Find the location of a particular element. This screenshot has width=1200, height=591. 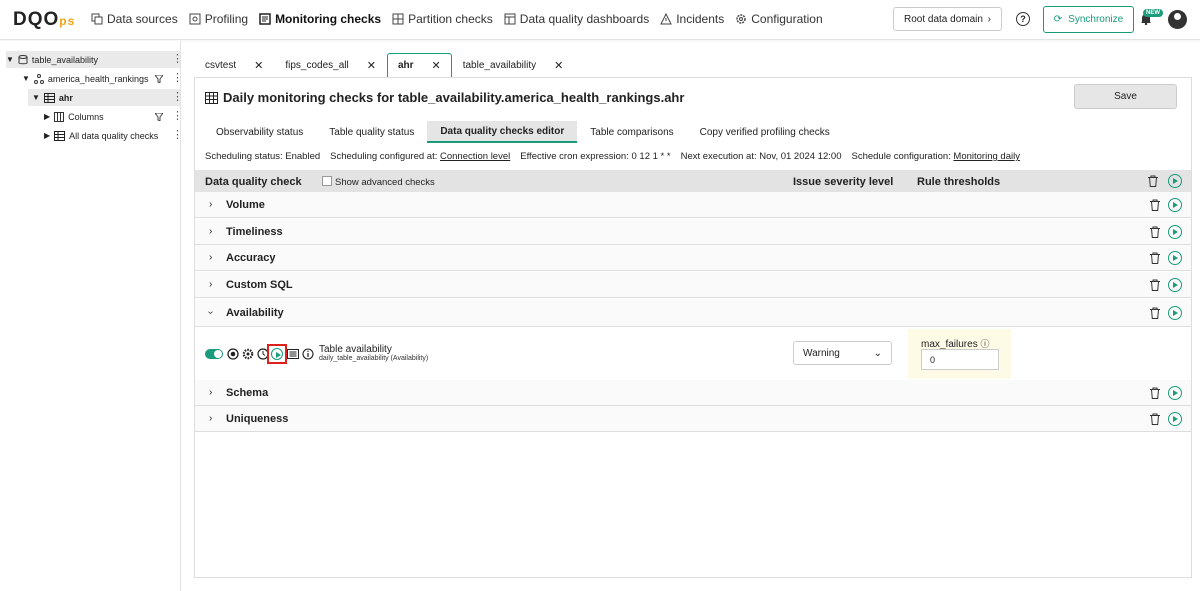

settings-gear-icon is located at coordinates (248, 354).